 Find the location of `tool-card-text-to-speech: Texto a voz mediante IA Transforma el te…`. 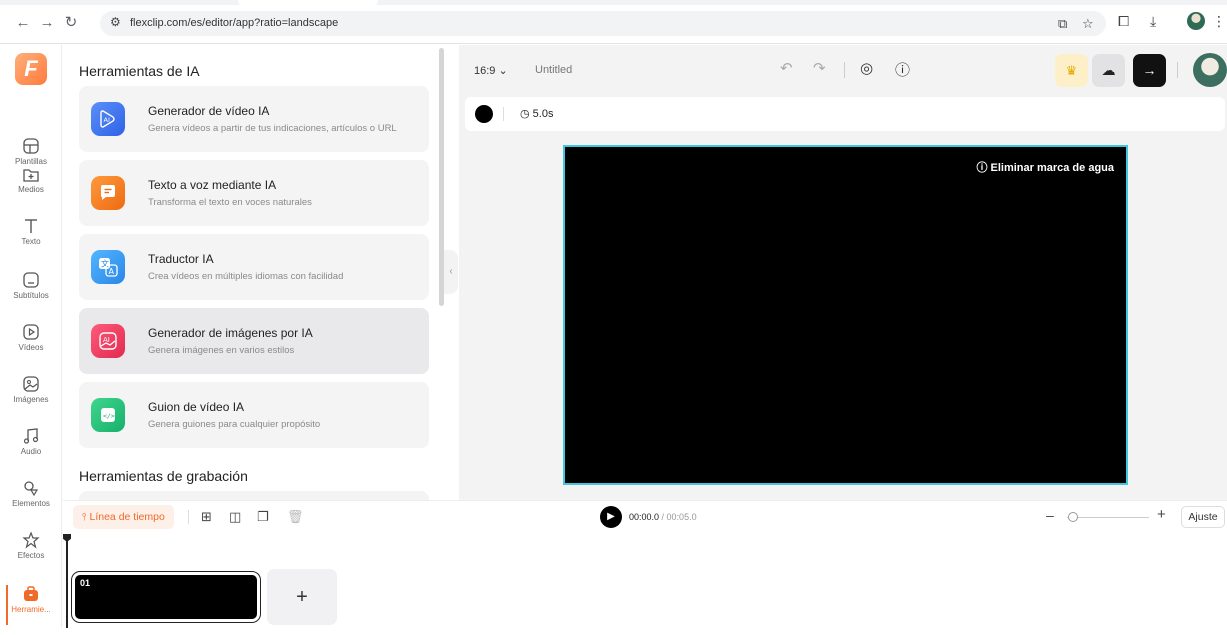

tool-card-text-to-speech: Texto a voz mediante IA Transforma el te… is located at coordinates (254, 193).